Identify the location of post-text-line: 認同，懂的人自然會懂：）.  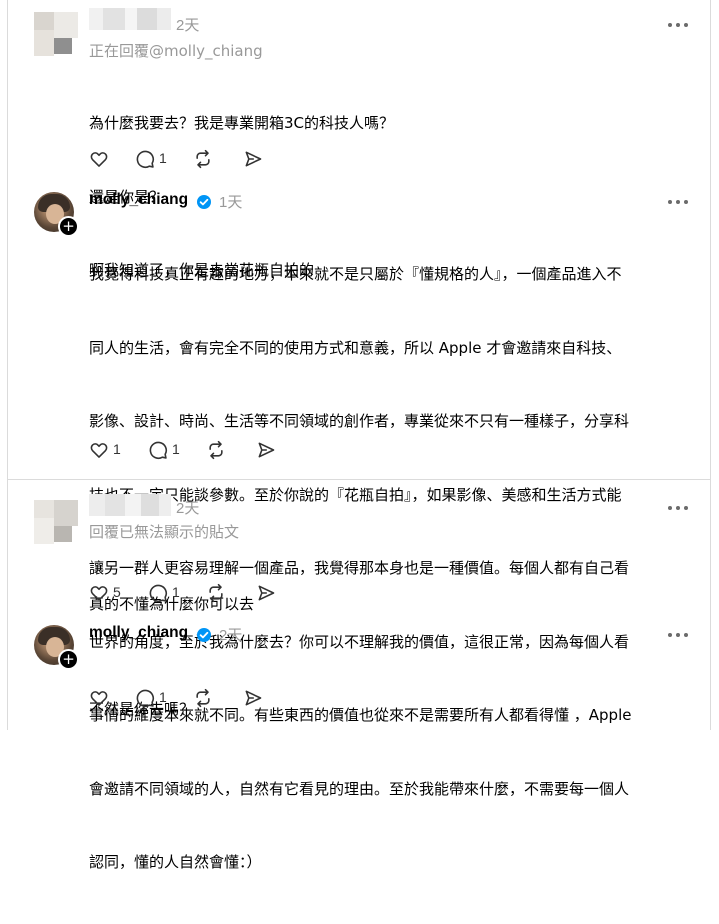
(175, 862).